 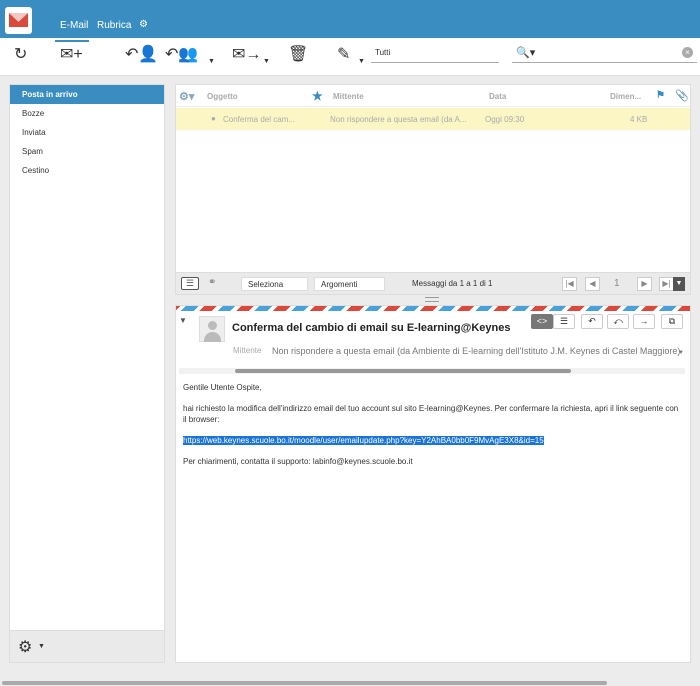 What do you see at coordinates (304, 683) in the screenshot?
I see `page-scrollbar` at bounding box center [304, 683].